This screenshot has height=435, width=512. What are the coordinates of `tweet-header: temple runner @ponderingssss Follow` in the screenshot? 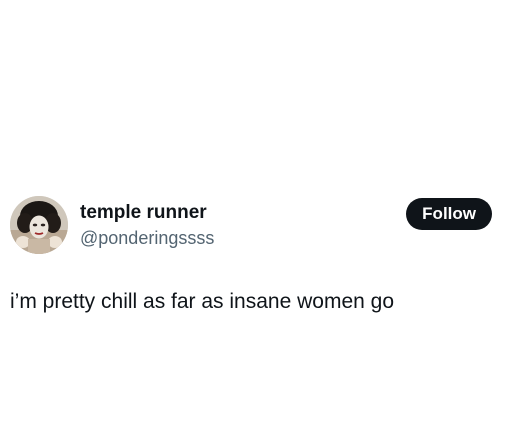 It's located at (251, 226).